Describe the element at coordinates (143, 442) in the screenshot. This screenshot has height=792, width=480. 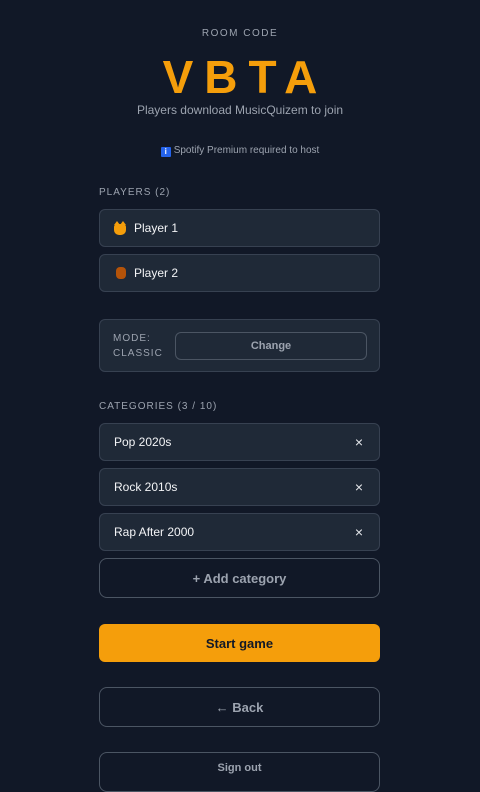
I see `category-name: Pop 2020s` at that location.